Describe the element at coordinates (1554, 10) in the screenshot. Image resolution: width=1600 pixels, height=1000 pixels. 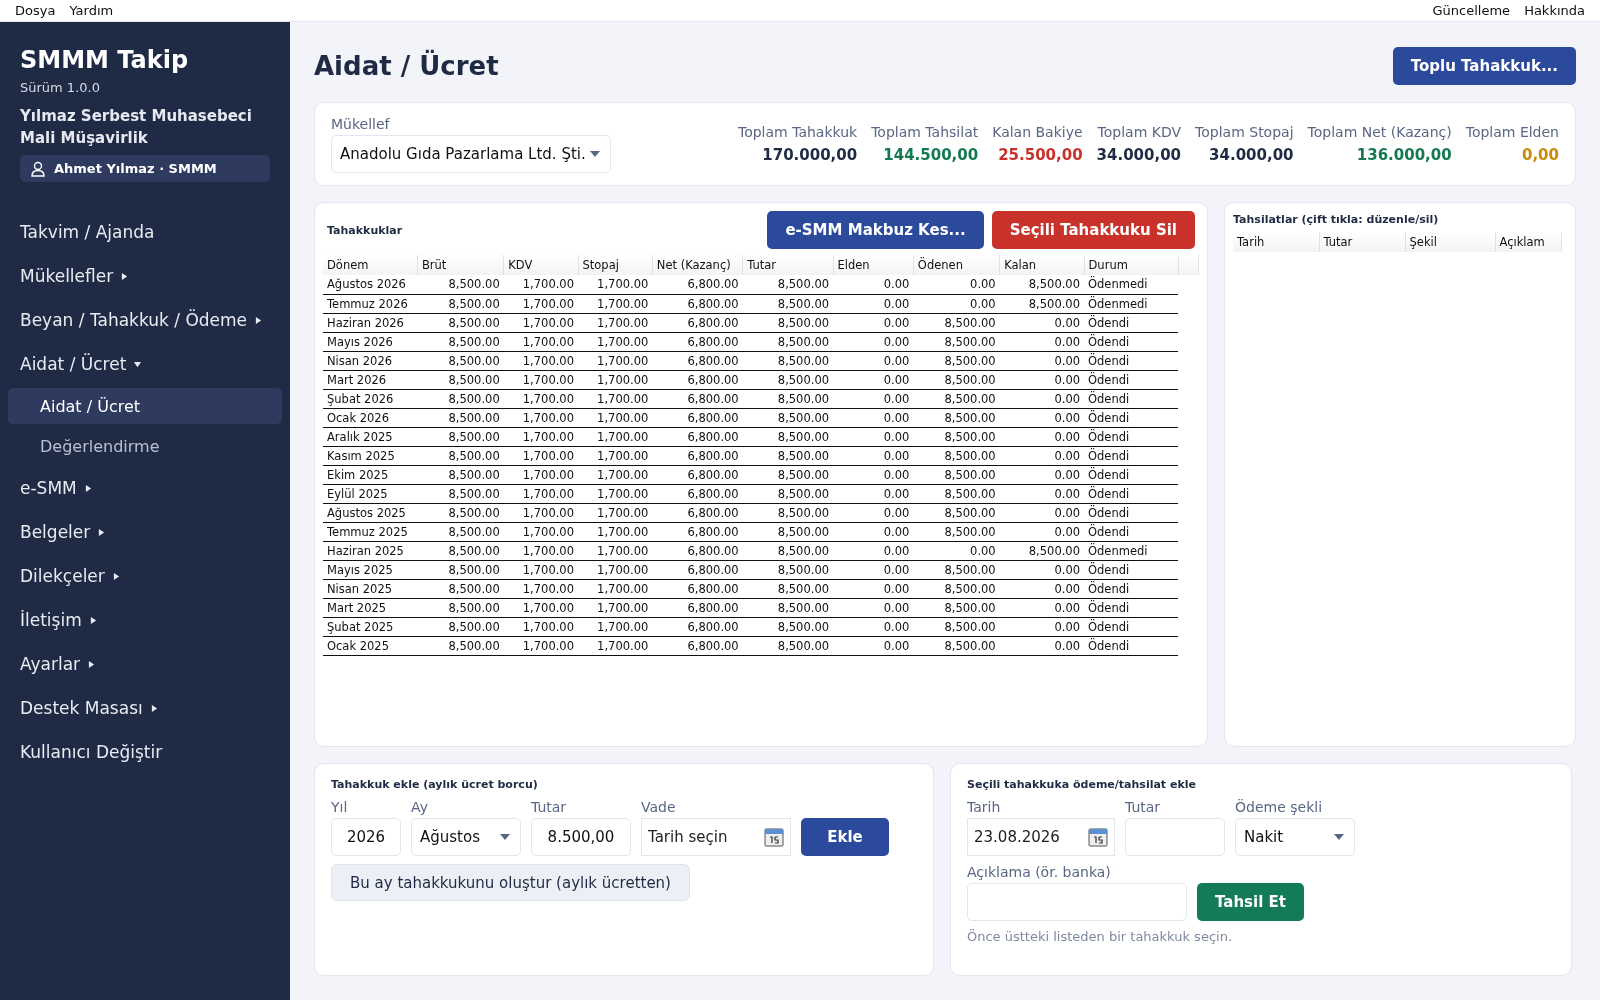
I see `menu-item: Hakkında` at that location.